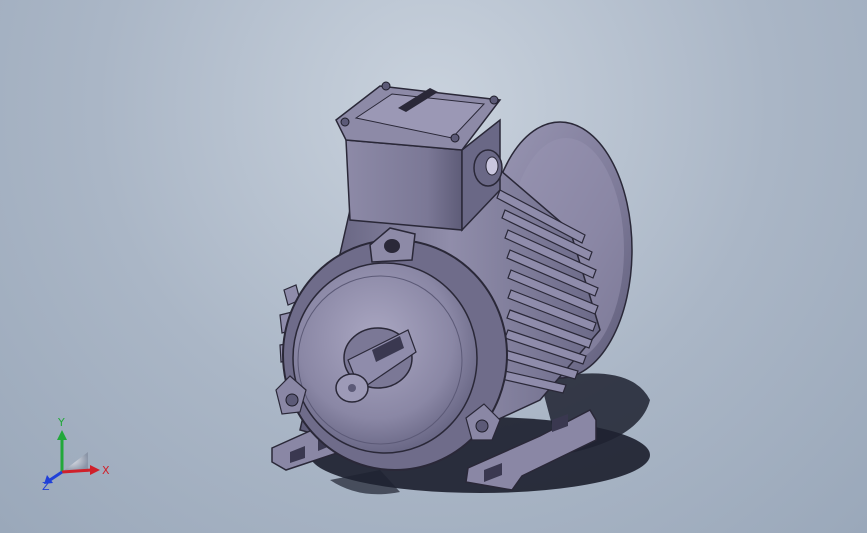 The height and width of the screenshot is (533, 867). I want to click on axis-triad: Y X Z, so click(76, 454).